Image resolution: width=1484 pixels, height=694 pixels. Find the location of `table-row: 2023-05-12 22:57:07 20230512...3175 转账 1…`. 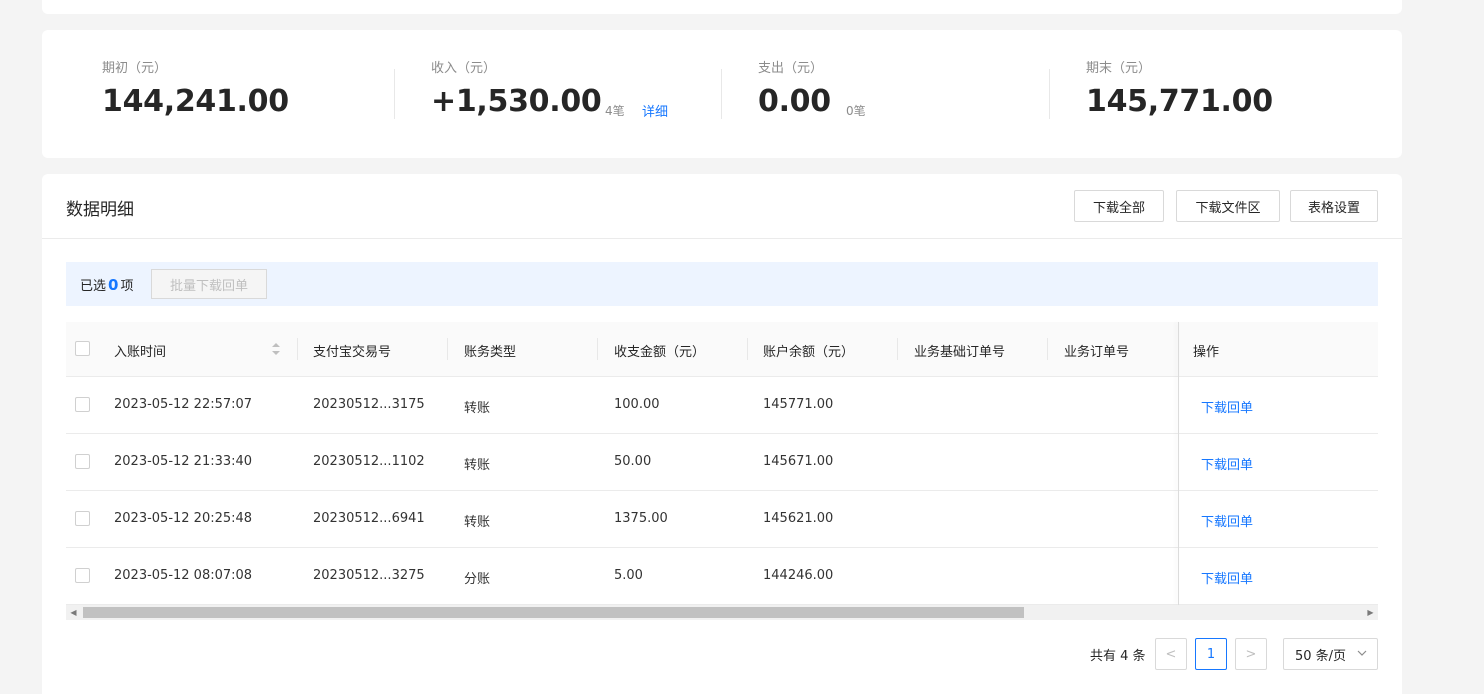

table-row: 2023-05-12 22:57:07 20230512...3175 转账 1… is located at coordinates (722, 405).